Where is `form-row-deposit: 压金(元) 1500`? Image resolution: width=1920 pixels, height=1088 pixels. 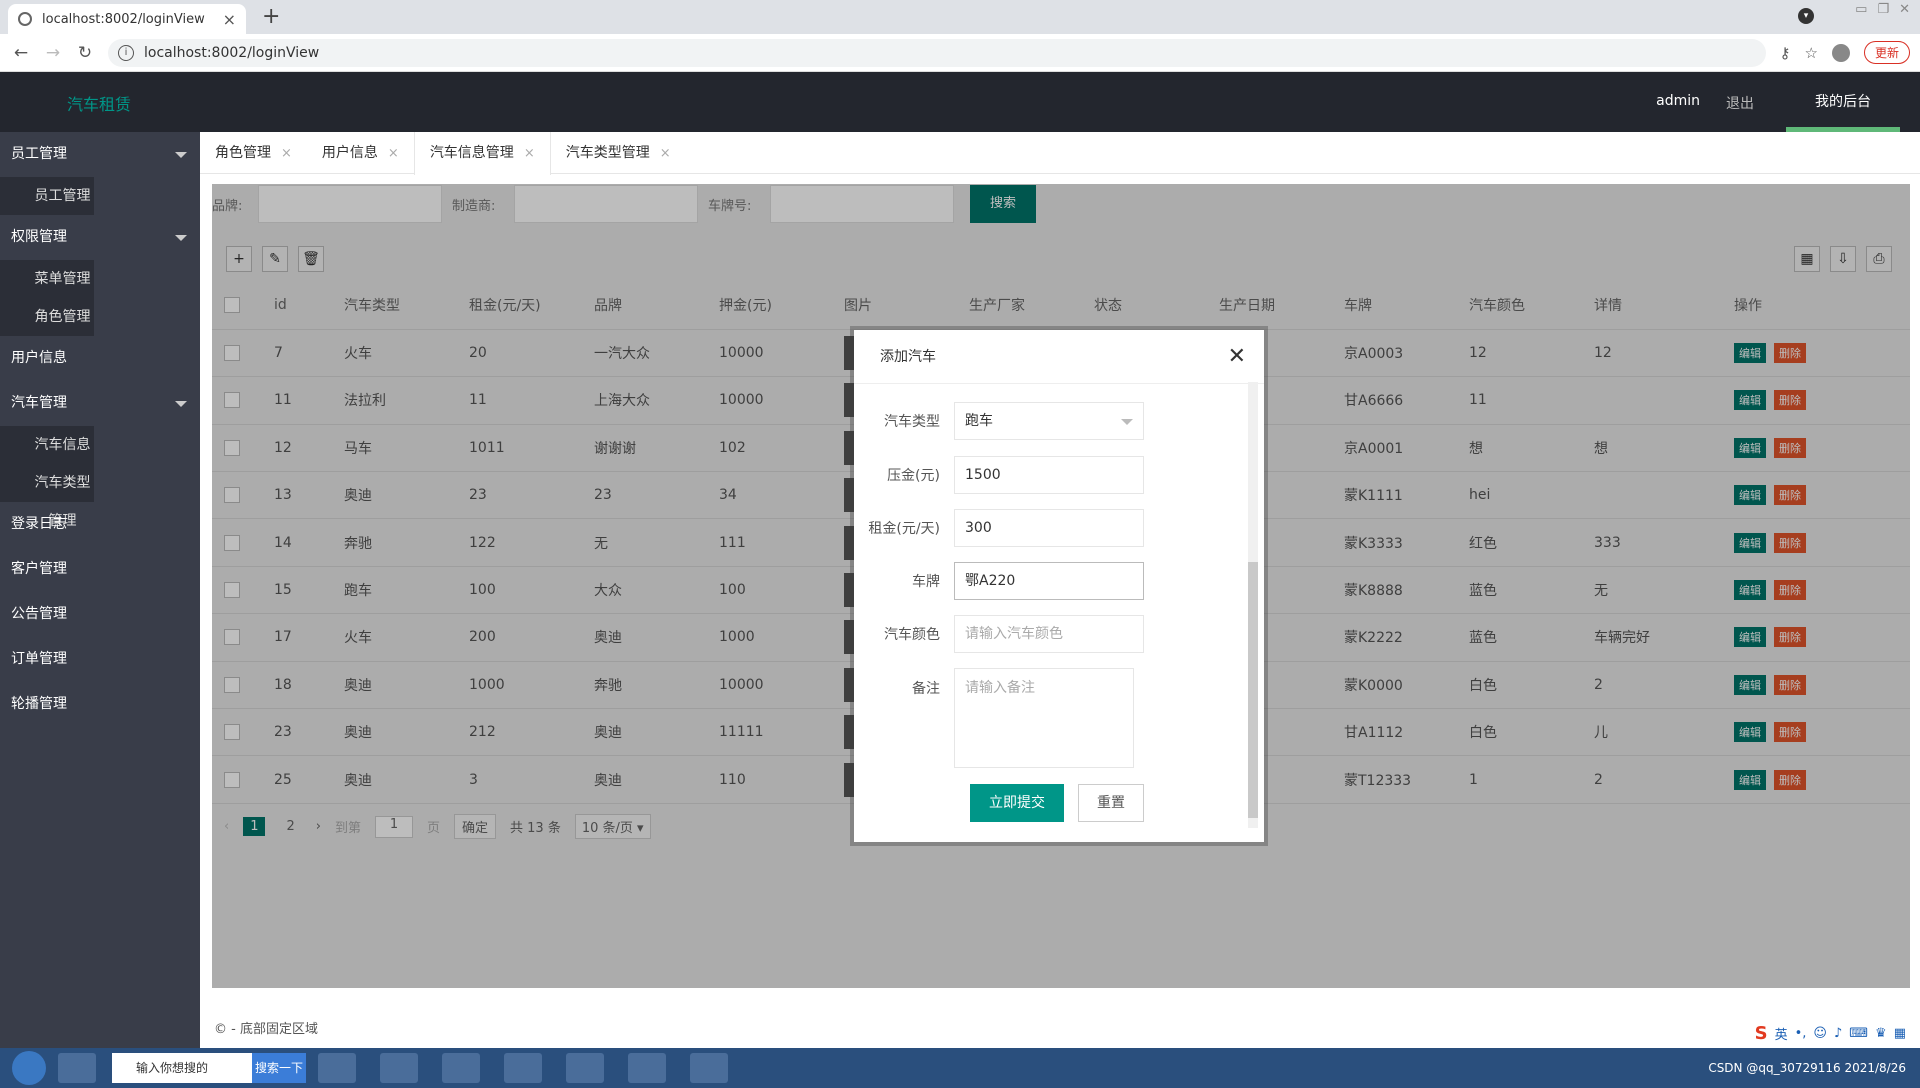
form-row-deposit: 压金(元) 1500 is located at coordinates (999, 475).